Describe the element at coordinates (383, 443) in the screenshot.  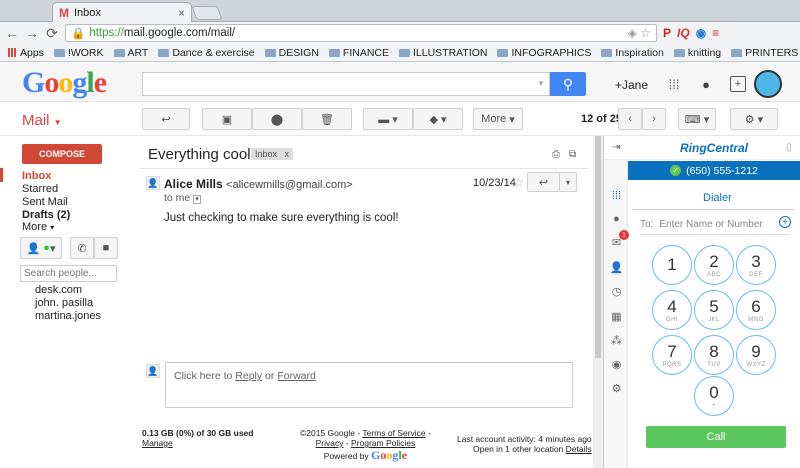
I see `policies-link: Program Policies` at that location.